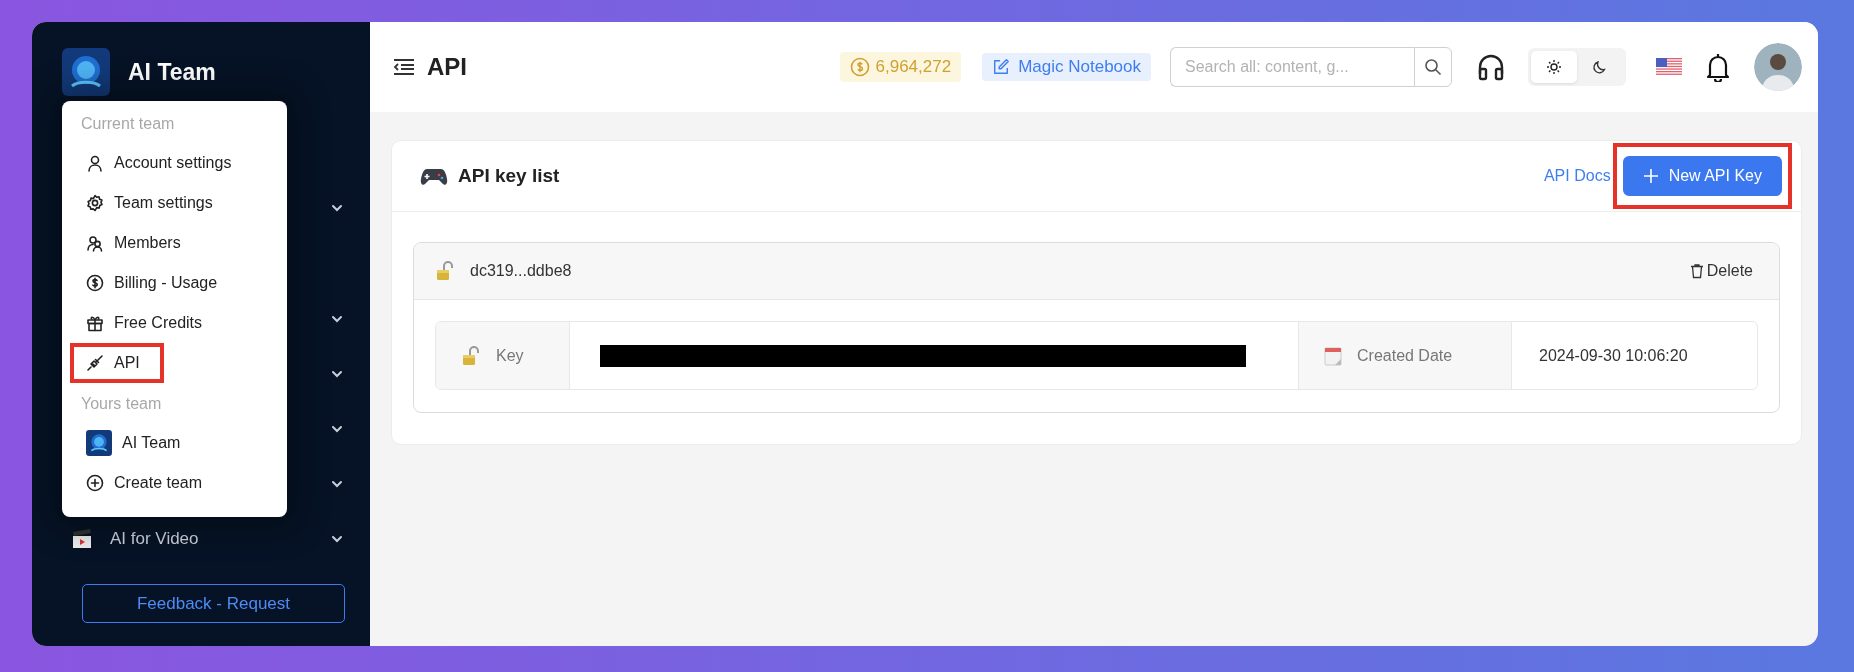 This screenshot has height=672, width=1854. What do you see at coordinates (95, 483) in the screenshot?
I see `add-icon` at bounding box center [95, 483].